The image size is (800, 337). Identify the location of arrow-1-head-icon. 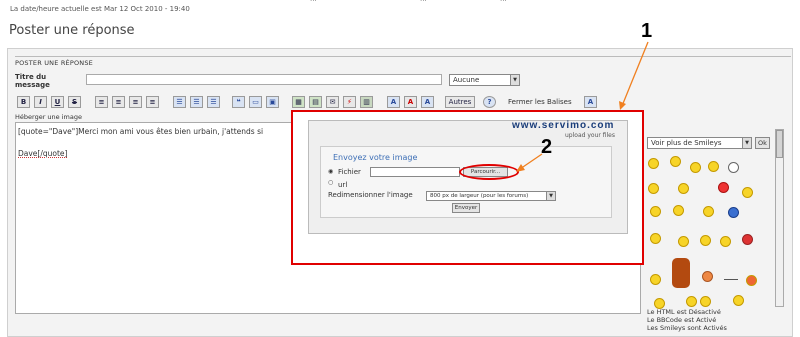
(622, 105).